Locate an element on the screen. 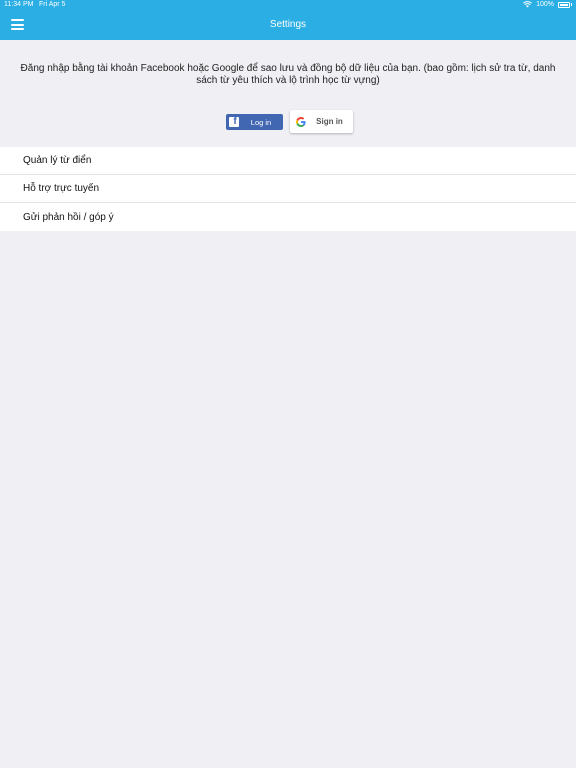  facebook-login-label: Log in is located at coordinates (261, 122).